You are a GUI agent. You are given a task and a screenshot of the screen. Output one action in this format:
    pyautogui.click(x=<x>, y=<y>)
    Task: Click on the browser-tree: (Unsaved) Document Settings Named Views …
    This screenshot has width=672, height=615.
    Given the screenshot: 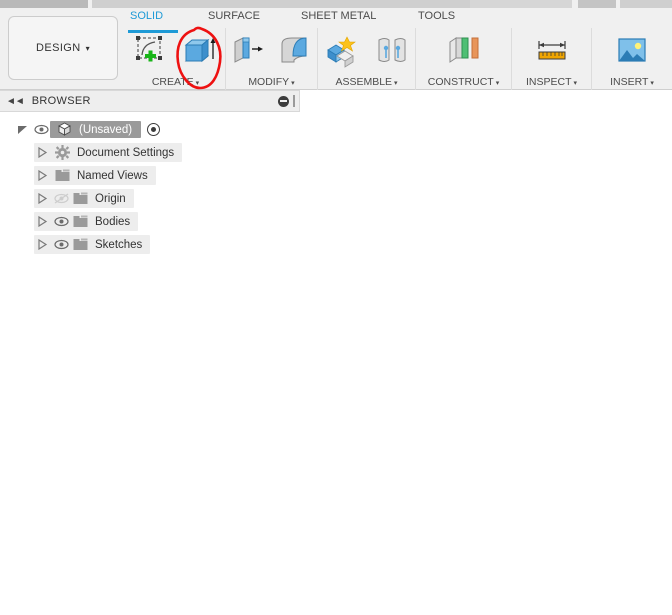 What is the action you would take?
    pyautogui.click(x=150, y=184)
    